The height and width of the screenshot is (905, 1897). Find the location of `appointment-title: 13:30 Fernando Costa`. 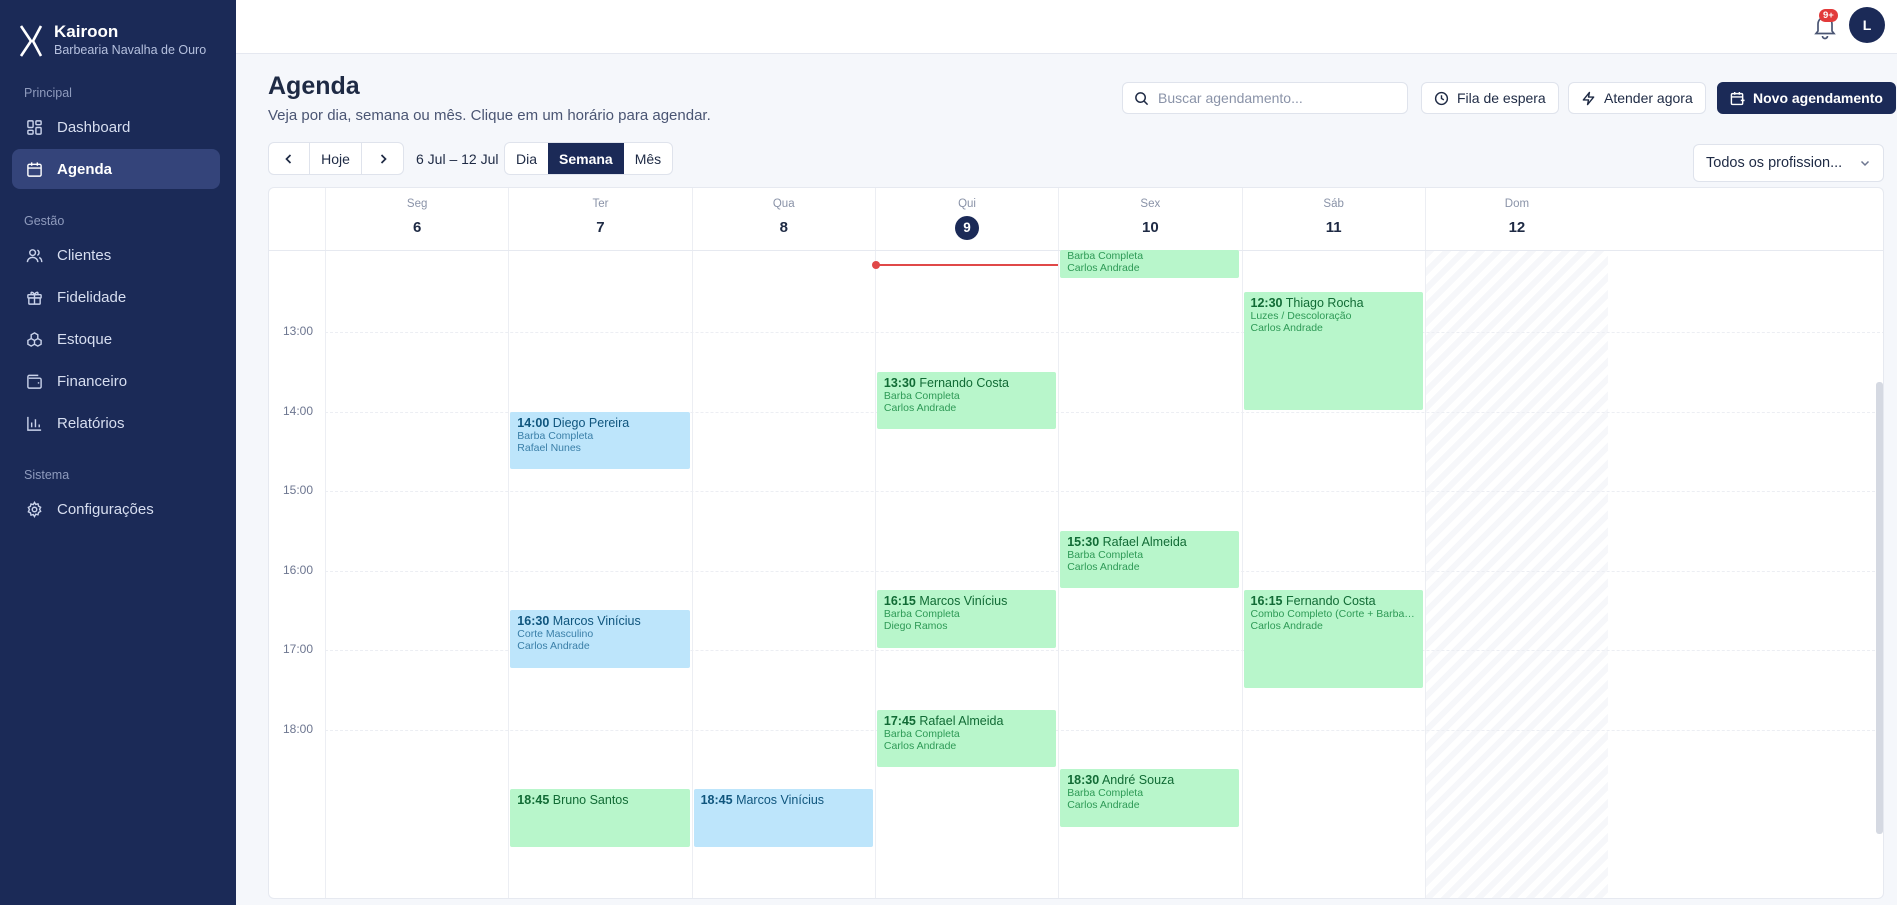

appointment-title: 13:30 Fernando Costa is located at coordinates (966, 383).